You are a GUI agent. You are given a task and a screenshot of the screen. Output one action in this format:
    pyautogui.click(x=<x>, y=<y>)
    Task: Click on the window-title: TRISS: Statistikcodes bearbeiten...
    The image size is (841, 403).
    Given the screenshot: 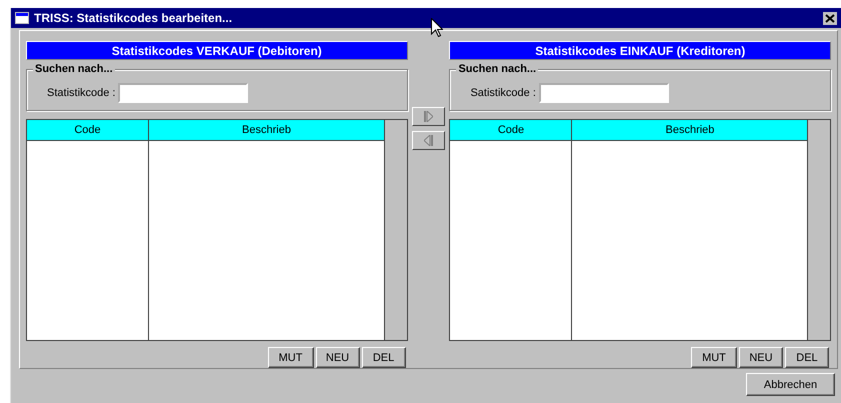 What is the action you would take?
    pyautogui.click(x=134, y=18)
    